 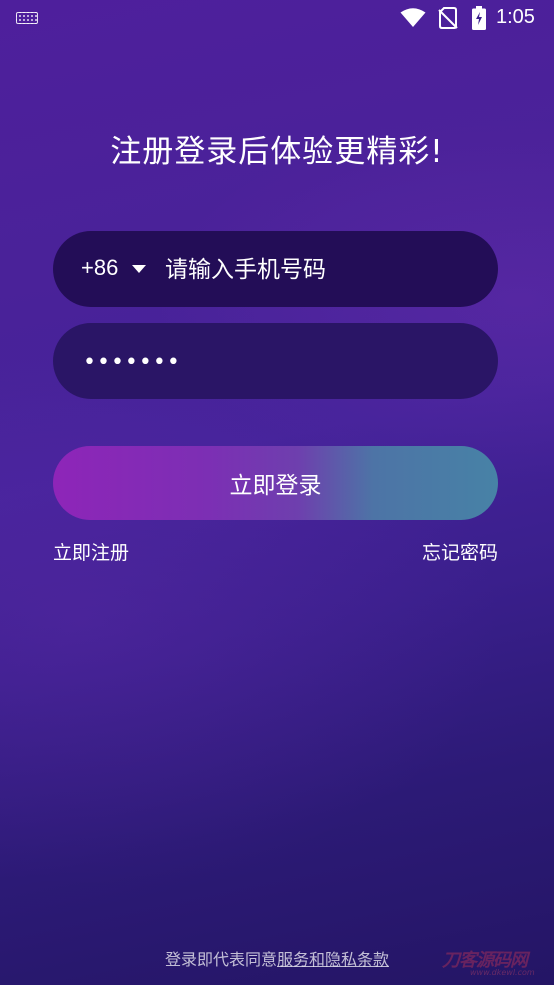 I want to click on wifi-icon, so click(x=413, y=17).